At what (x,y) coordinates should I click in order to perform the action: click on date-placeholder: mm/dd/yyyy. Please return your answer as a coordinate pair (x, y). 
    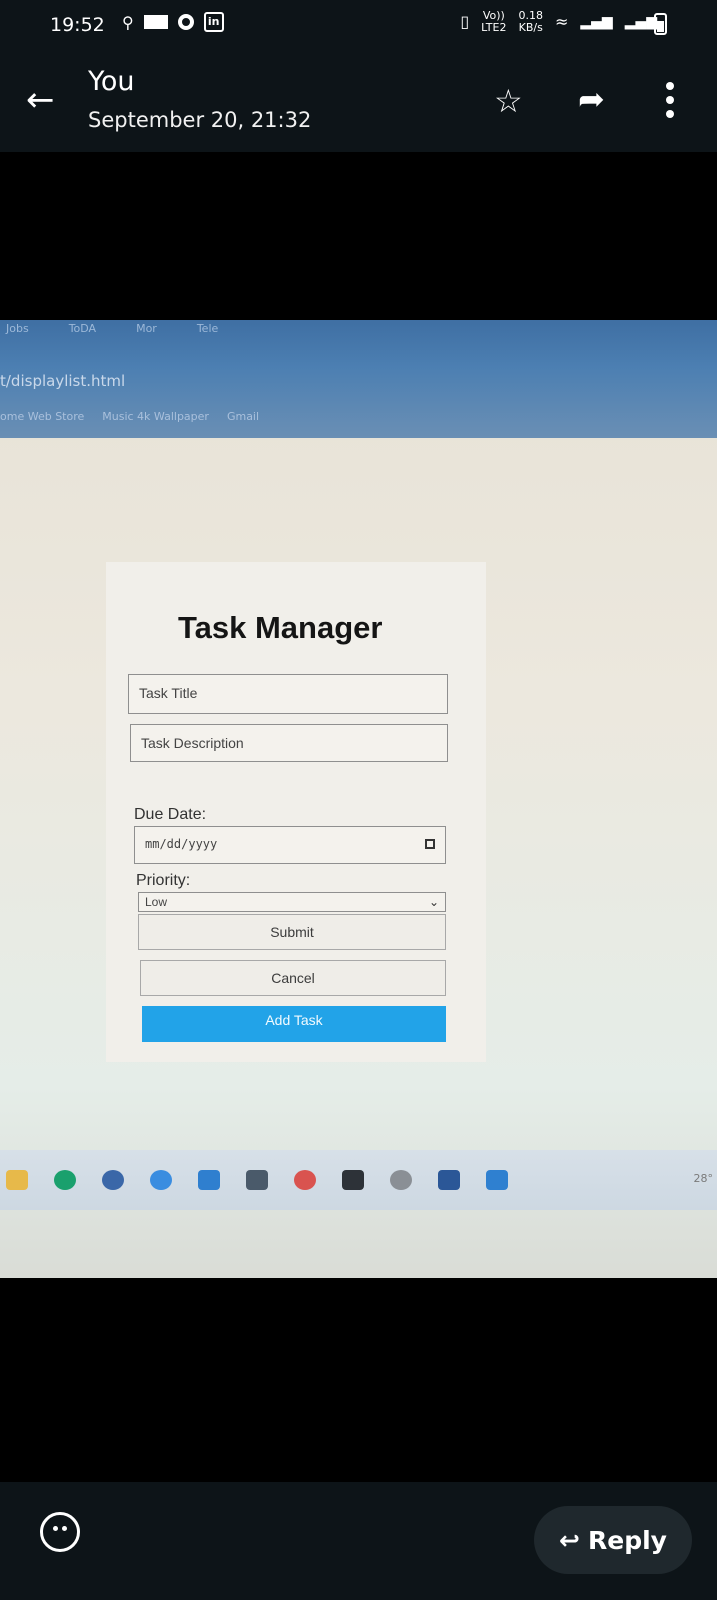
    Looking at the image, I should click on (181, 844).